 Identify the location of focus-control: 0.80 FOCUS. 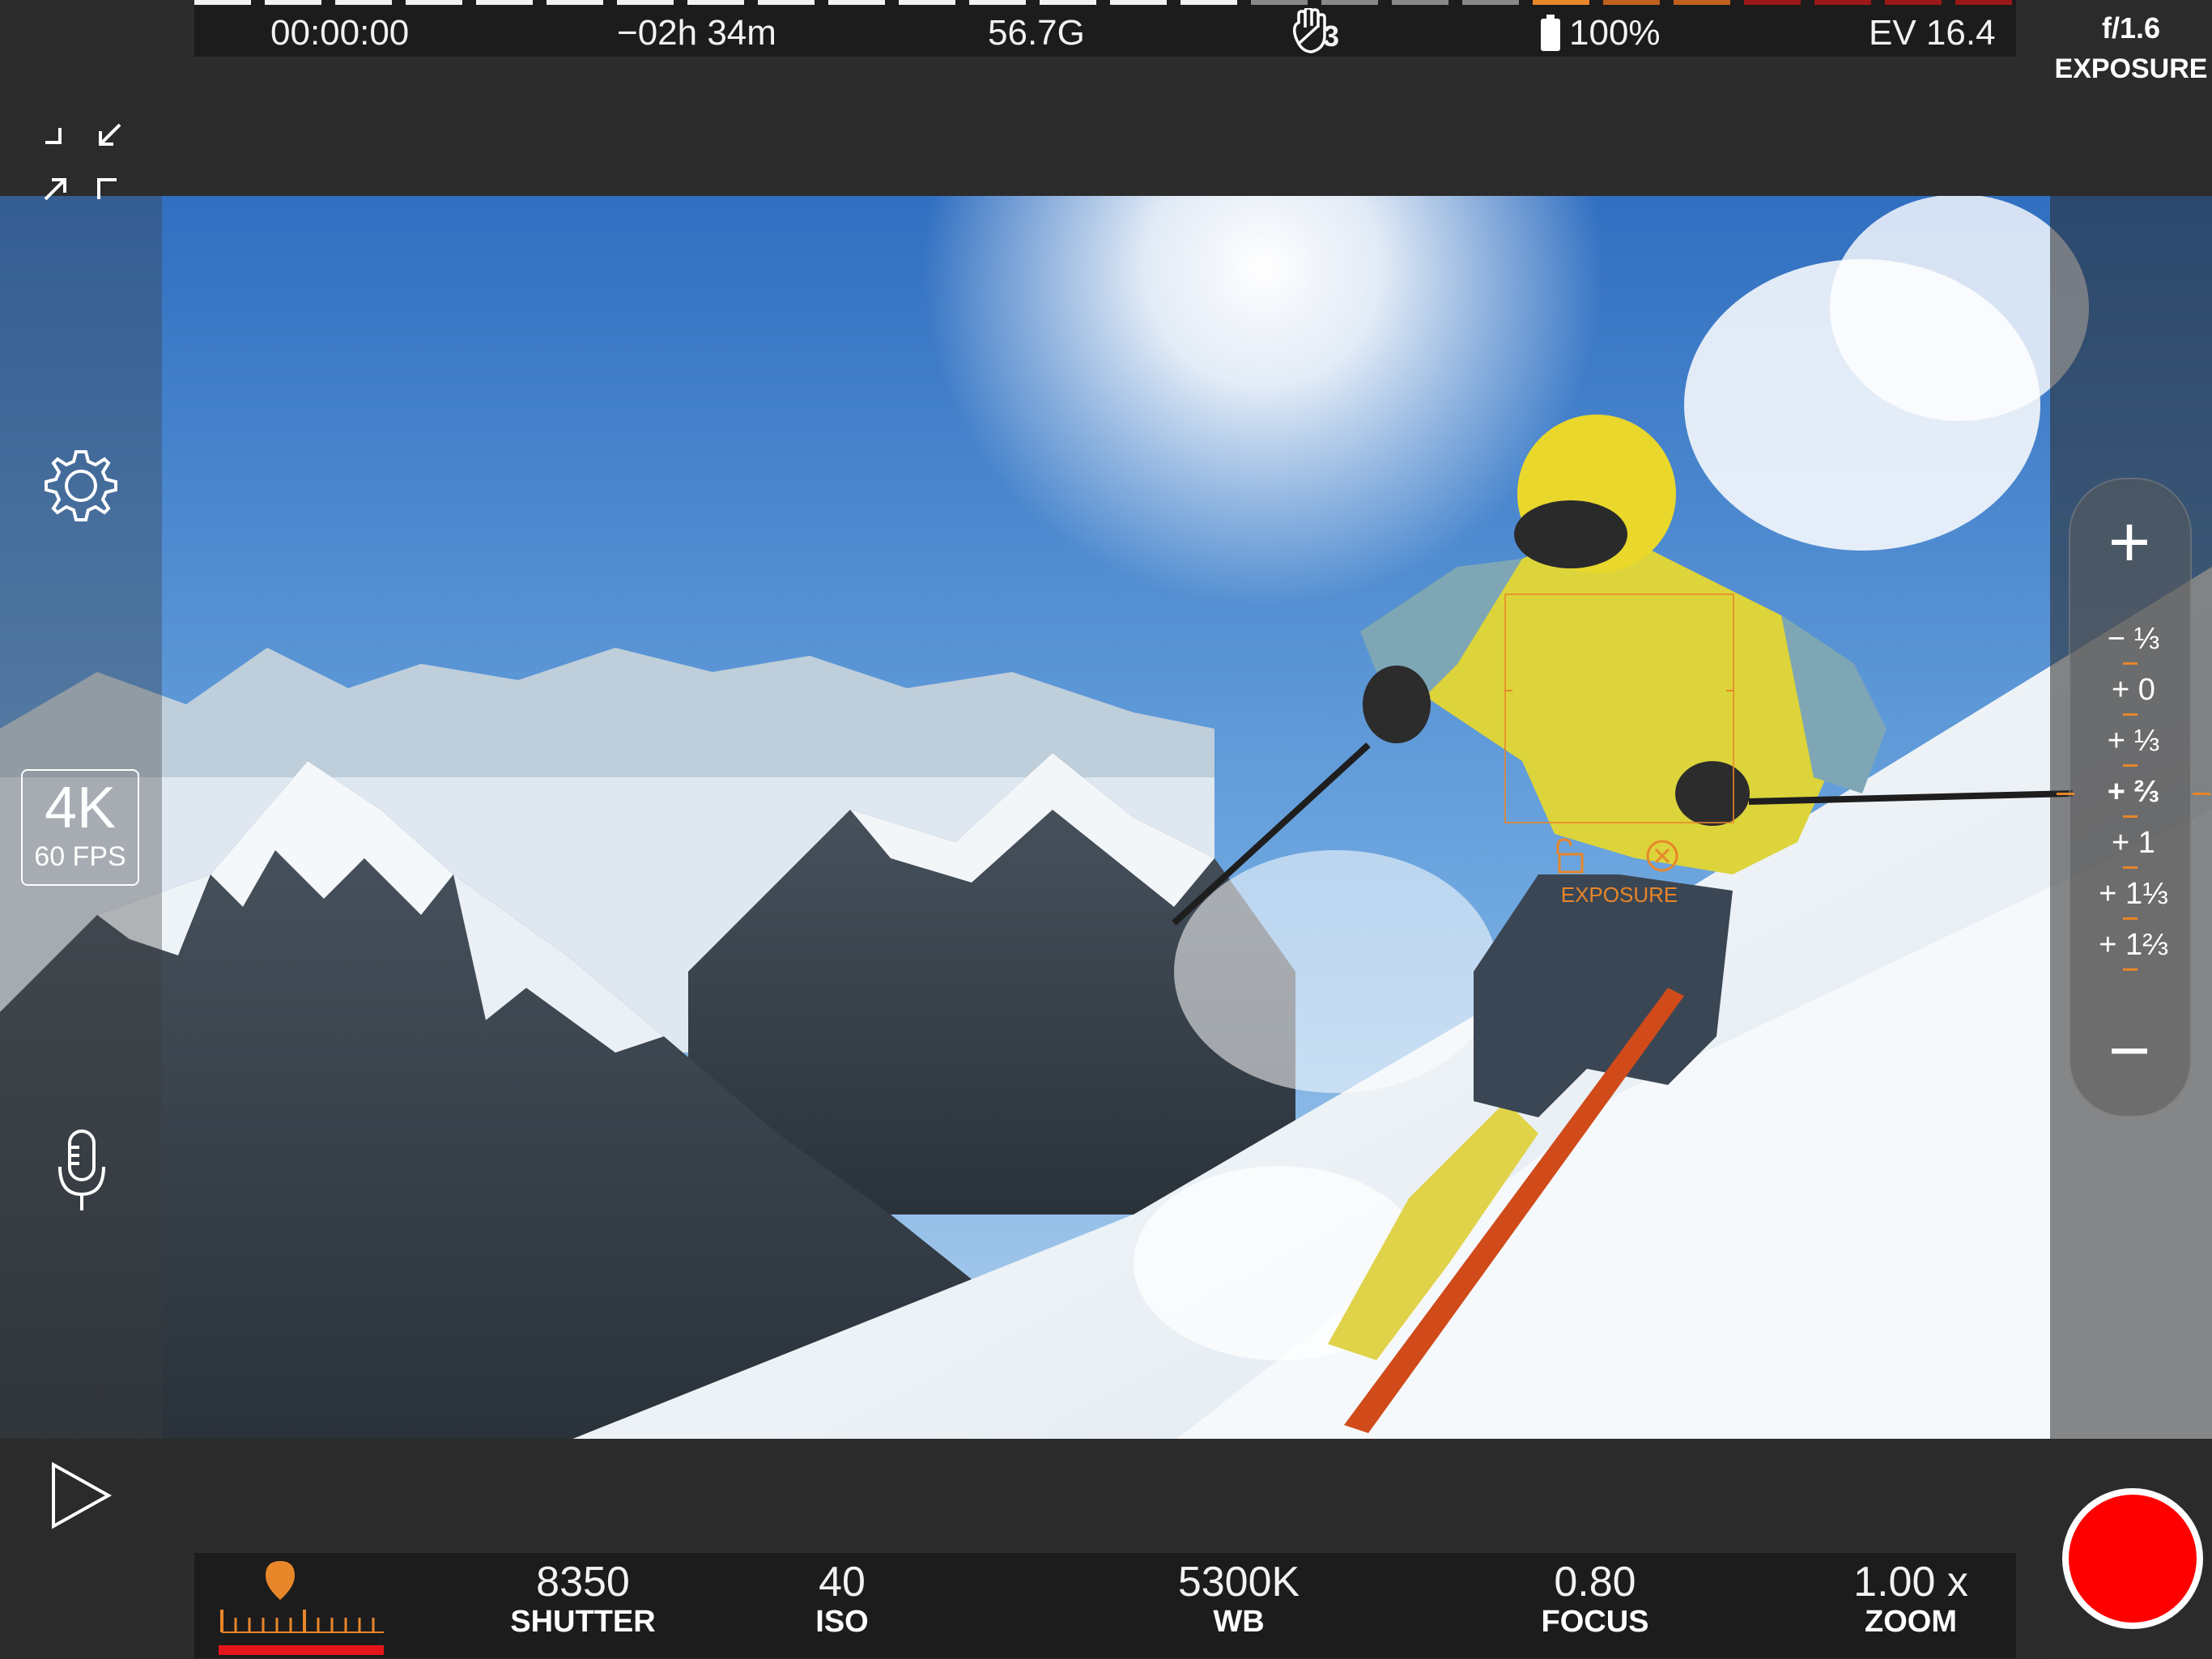
(1595, 1599).